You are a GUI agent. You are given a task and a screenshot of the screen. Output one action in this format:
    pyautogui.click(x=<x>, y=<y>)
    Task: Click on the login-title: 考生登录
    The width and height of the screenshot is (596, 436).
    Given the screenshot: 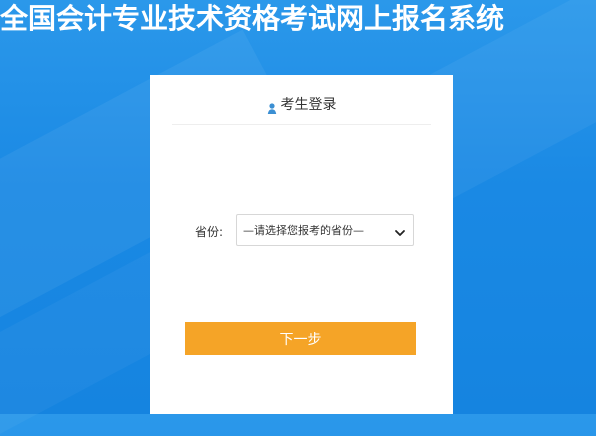 What is the action you would take?
    pyautogui.click(x=308, y=105)
    